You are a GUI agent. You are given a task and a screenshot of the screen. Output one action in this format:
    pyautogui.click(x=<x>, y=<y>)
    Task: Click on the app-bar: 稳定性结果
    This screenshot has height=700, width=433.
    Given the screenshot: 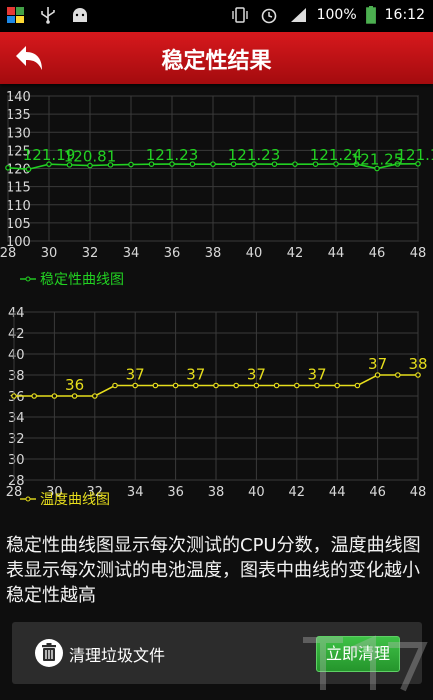 What is the action you would take?
    pyautogui.click(x=216, y=58)
    